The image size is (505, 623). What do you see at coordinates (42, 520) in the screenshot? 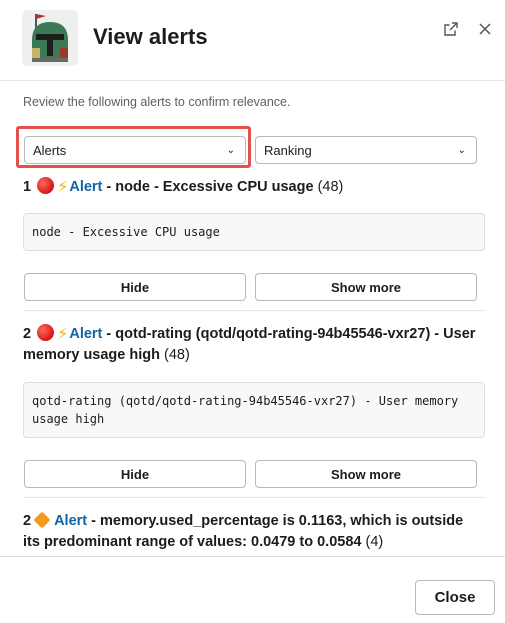
I see `orange-diamond-icon` at bounding box center [42, 520].